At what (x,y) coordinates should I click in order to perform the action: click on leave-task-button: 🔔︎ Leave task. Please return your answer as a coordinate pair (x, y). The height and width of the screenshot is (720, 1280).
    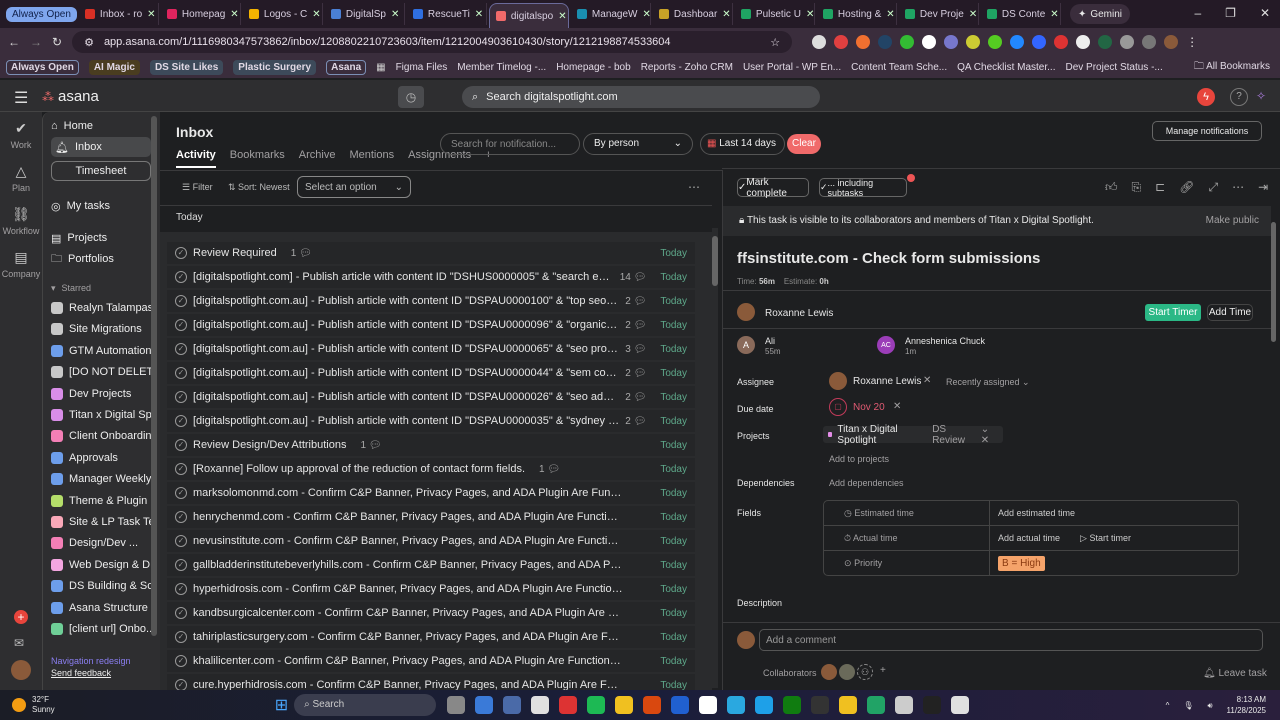
    Looking at the image, I should click on (1235, 673).